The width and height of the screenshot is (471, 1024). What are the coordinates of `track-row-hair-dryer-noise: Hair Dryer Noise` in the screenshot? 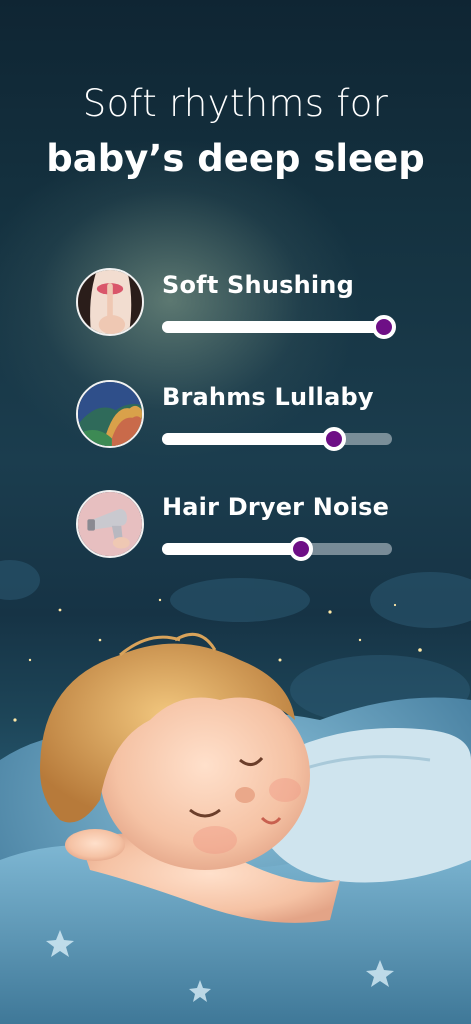 It's located at (236, 530).